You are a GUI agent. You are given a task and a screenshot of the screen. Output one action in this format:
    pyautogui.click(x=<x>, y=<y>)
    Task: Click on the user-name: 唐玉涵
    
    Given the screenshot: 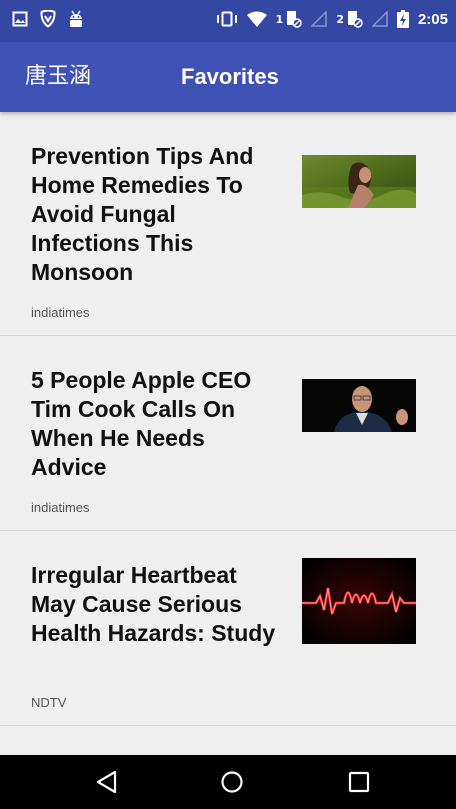 What is the action you would take?
    pyautogui.click(x=58, y=77)
    